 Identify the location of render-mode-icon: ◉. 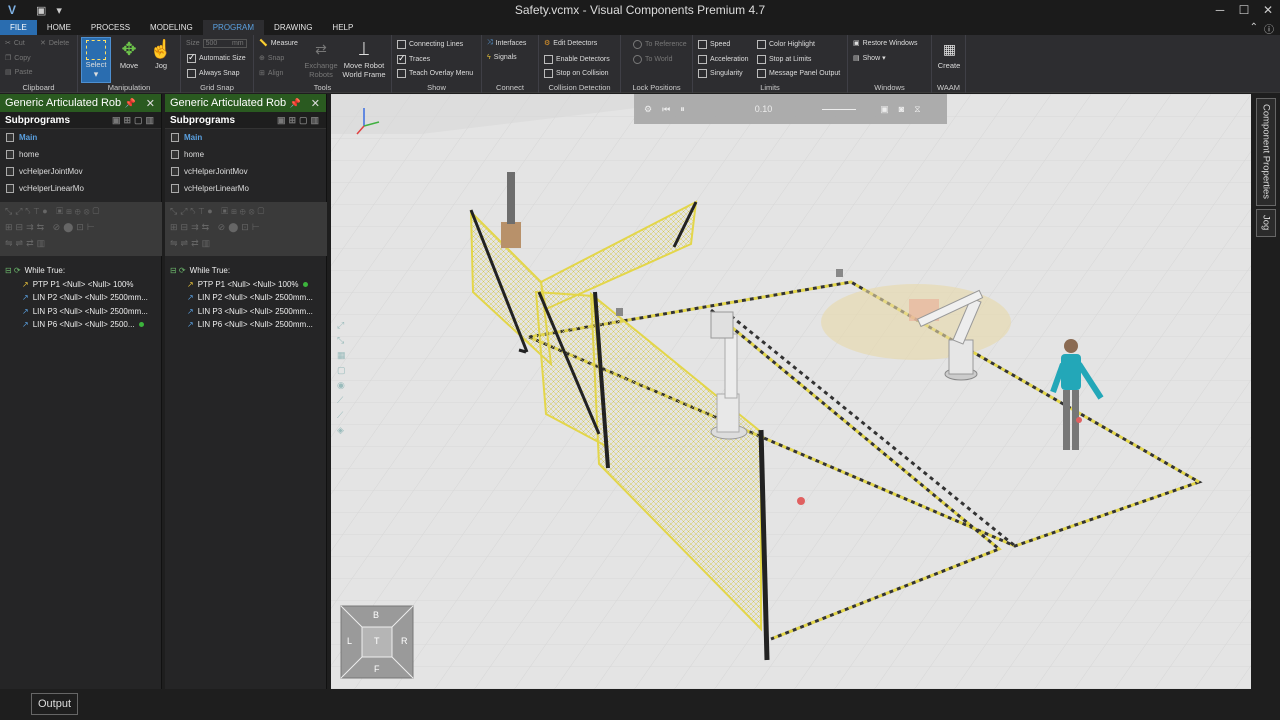
(341, 385).